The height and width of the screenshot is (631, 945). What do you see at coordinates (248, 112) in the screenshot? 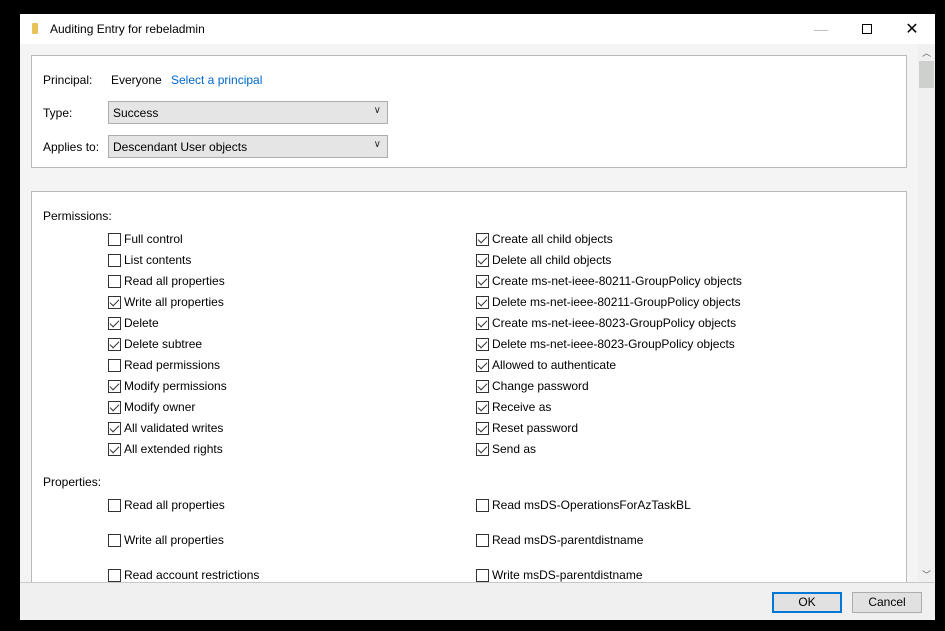
I see `type-select: Success ∨` at bounding box center [248, 112].